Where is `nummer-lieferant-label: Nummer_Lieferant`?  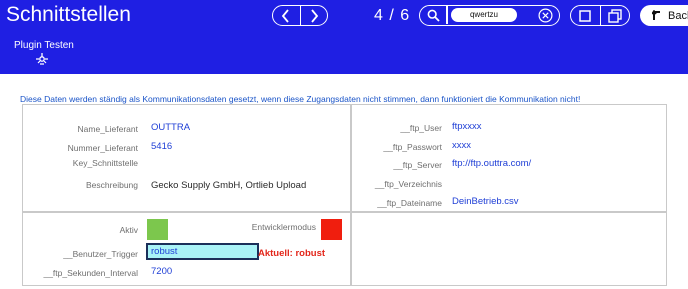 nummer-lieferant-label: Nummer_Lieferant is located at coordinates (102, 148).